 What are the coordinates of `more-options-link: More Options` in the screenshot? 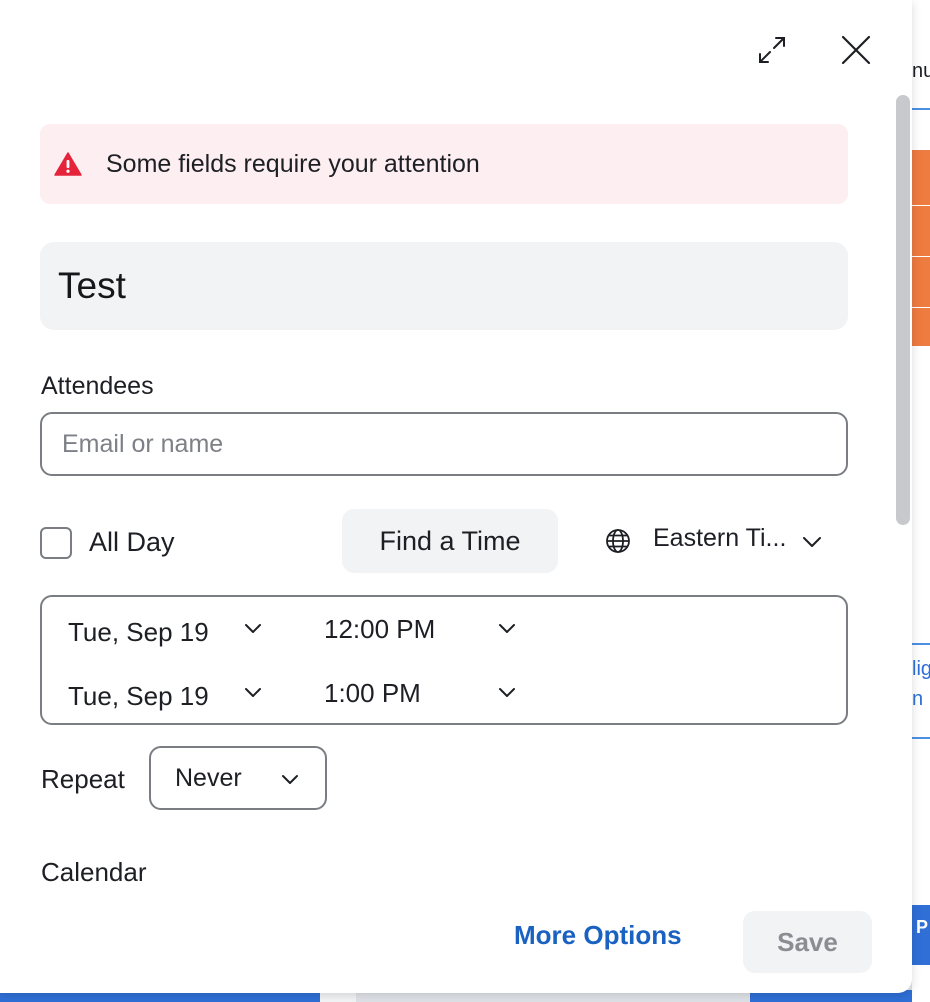 It's located at (598, 935).